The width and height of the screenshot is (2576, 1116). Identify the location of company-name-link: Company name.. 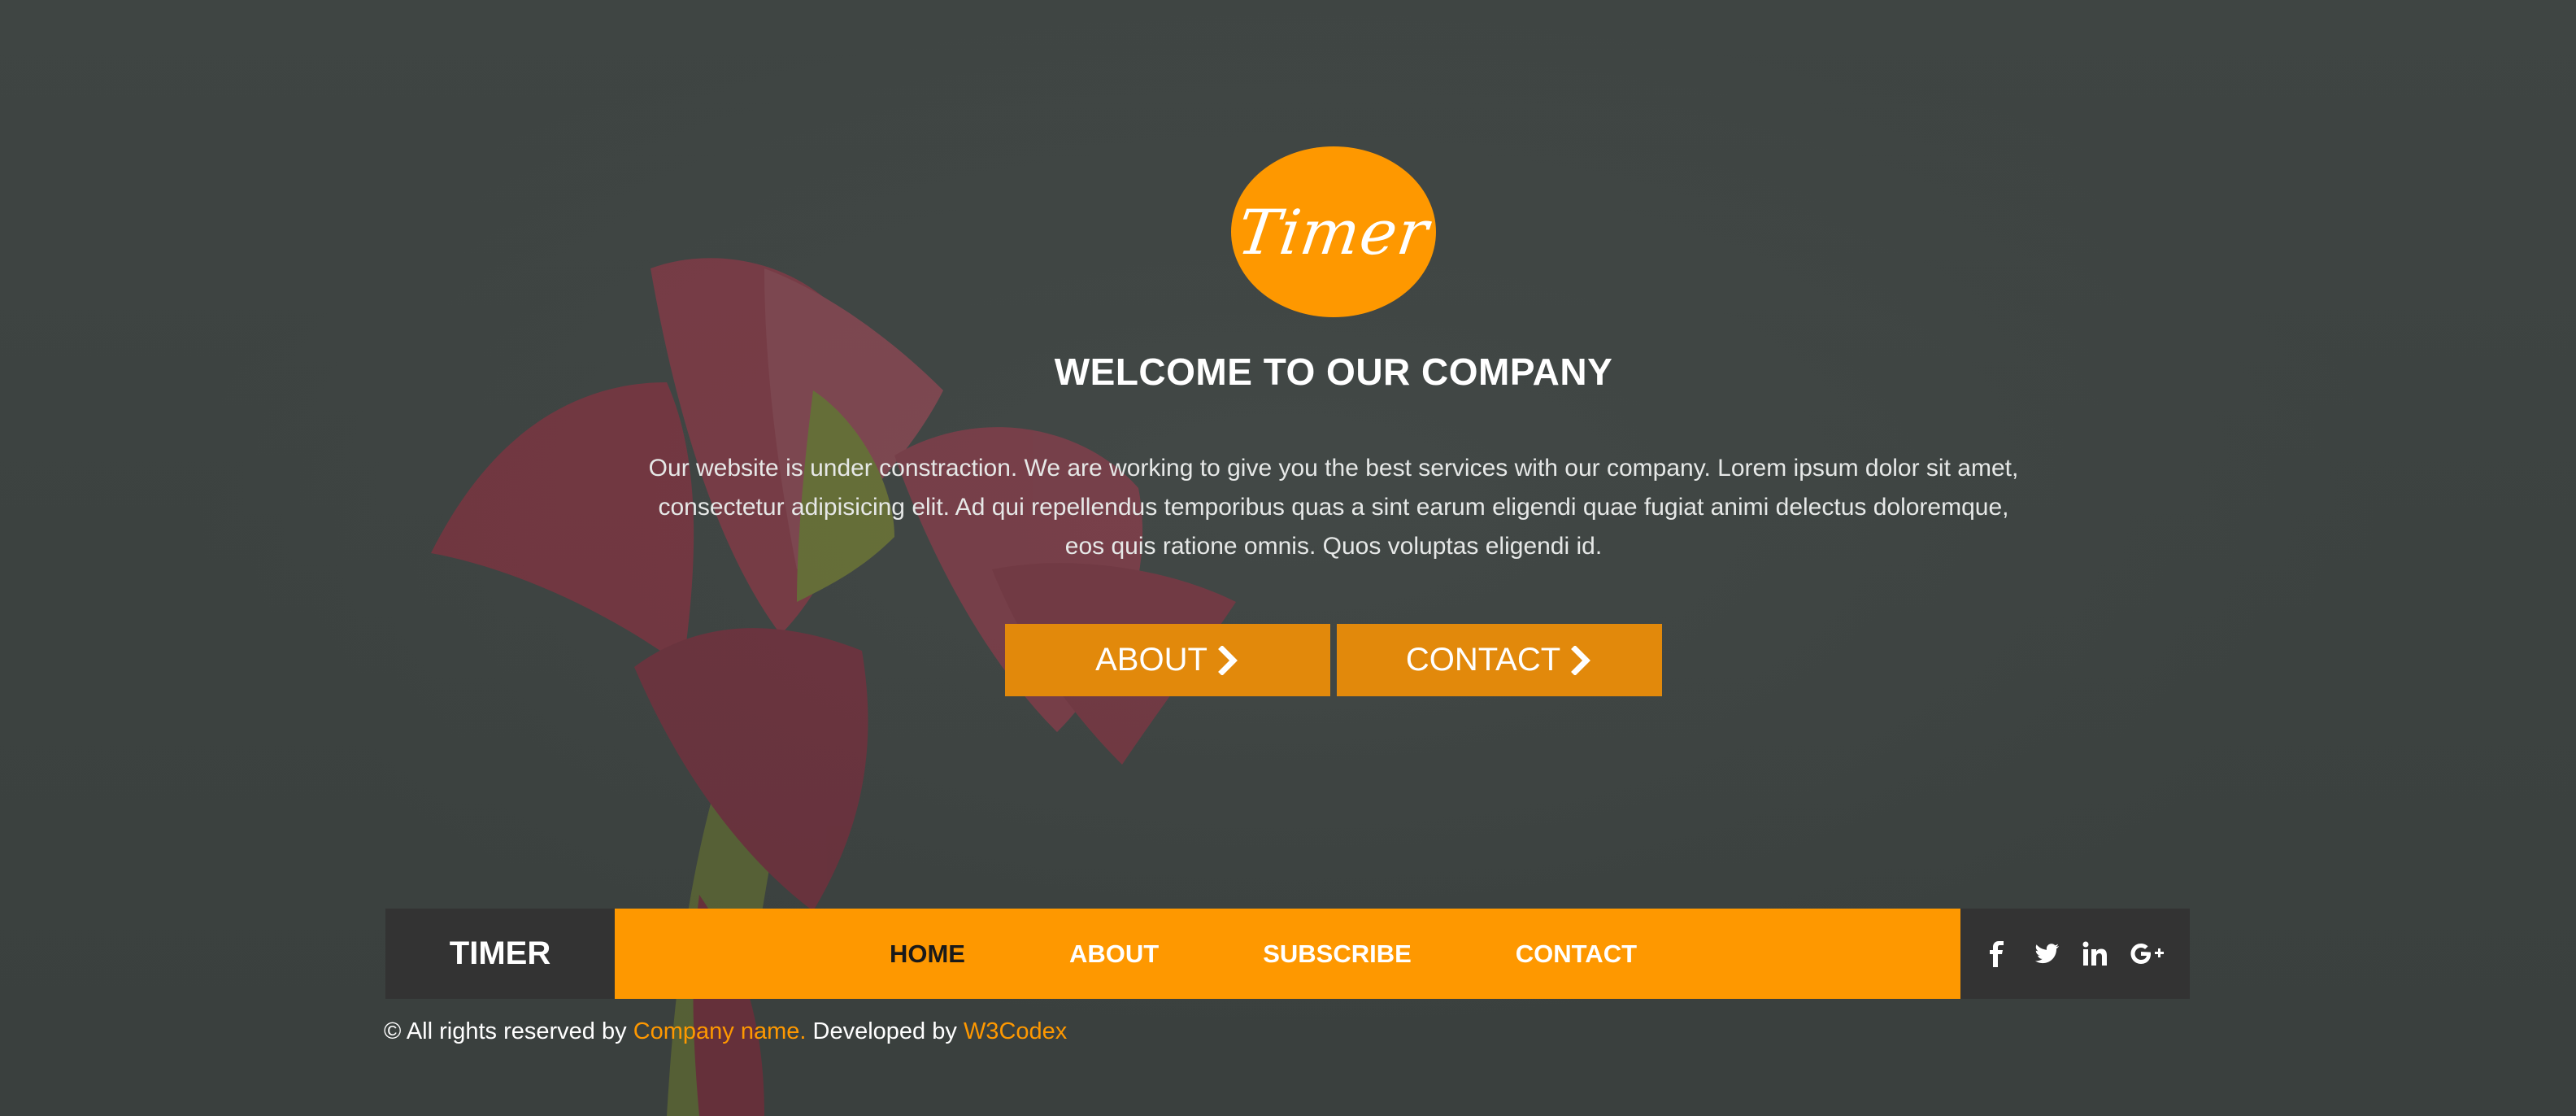
(720, 1031).